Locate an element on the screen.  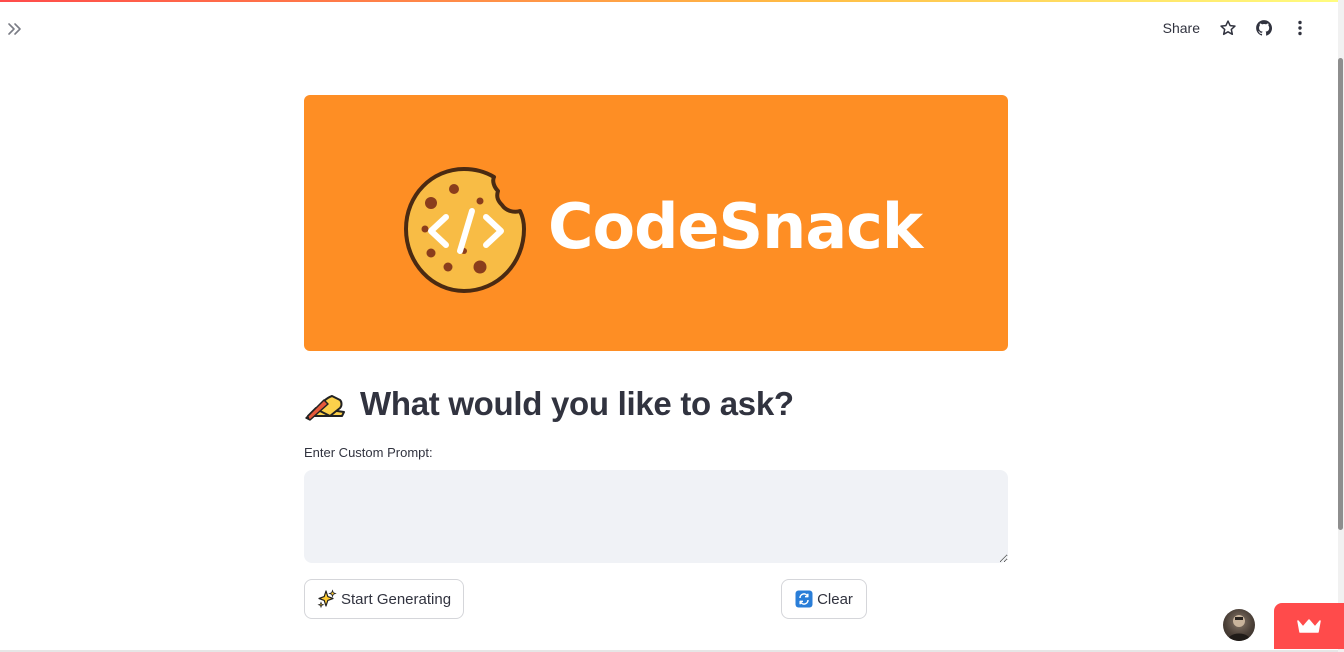
avatar is located at coordinates (1239, 625).